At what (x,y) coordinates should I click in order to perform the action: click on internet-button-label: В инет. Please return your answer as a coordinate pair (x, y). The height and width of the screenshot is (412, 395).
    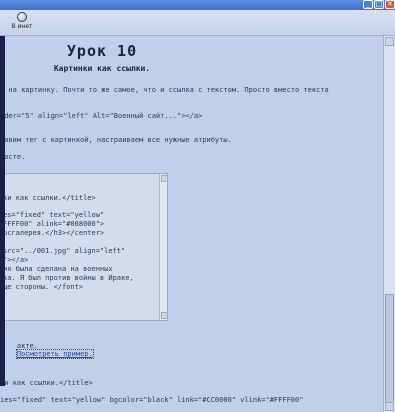
    Looking at the image, I should click on (22, 26).